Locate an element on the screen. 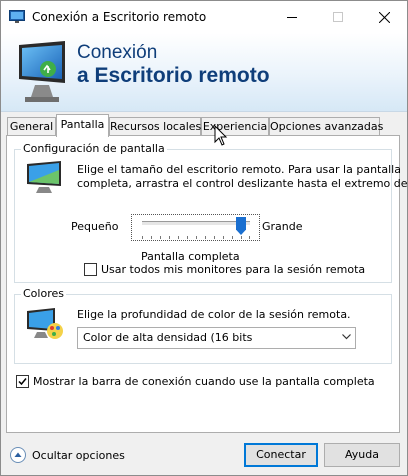  color-depth-dropdown: Color de alta densidad (16 bits is located at coordinates (216, 338).